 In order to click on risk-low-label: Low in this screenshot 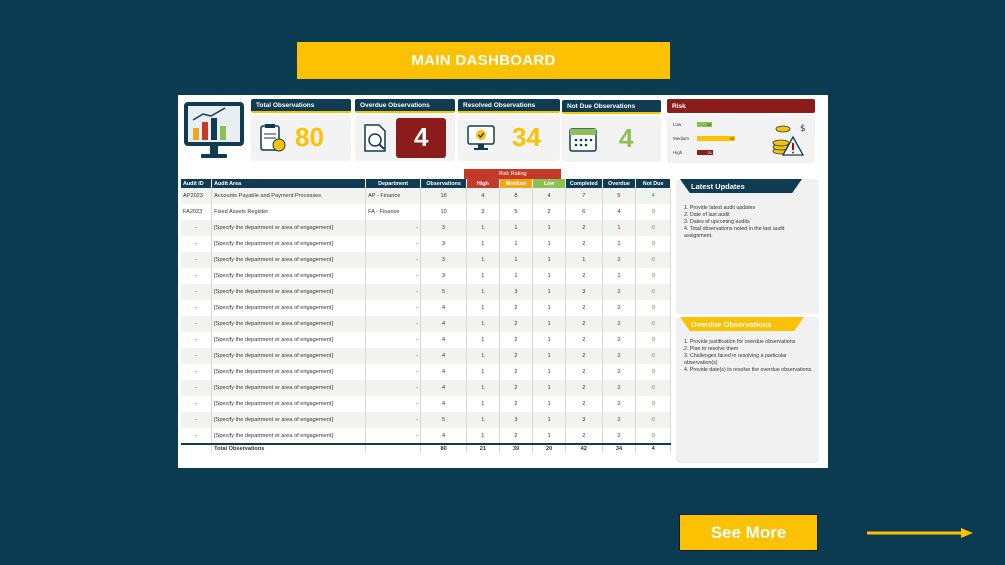, I will do `click(677, 124)`.